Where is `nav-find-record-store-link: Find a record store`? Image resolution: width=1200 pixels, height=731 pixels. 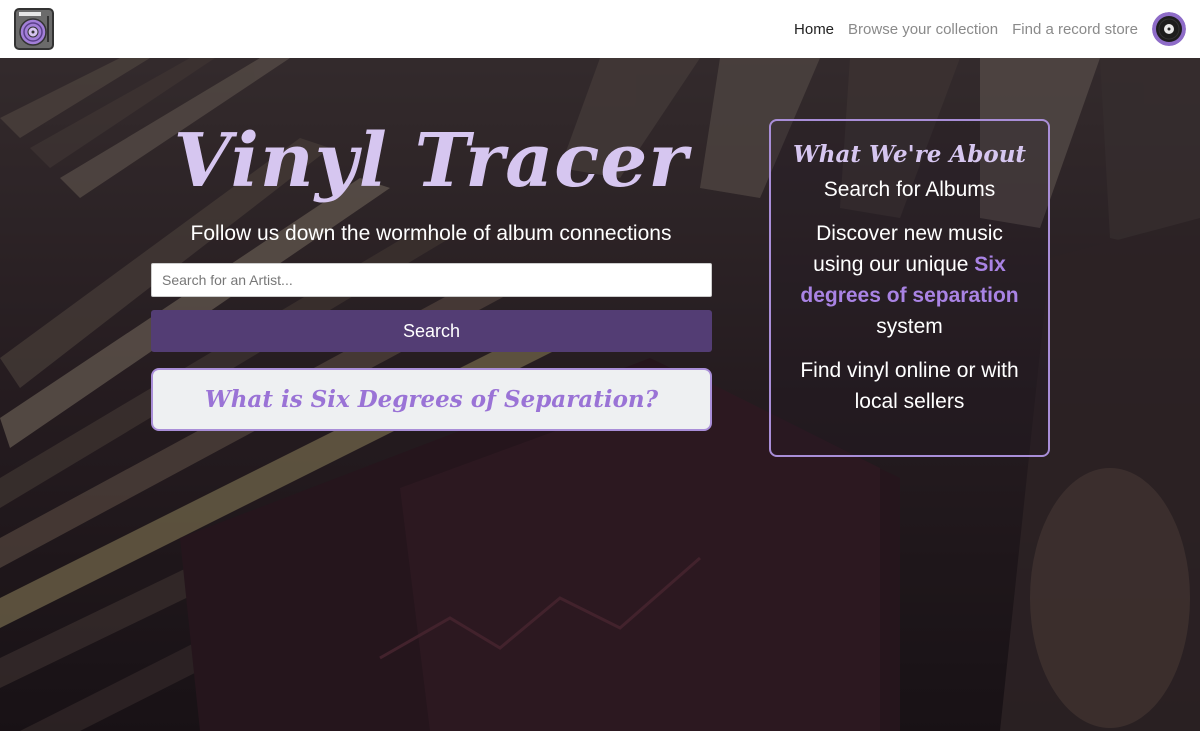 nav-find-record-store-link: Find a record store is located at coordinates (1075, 29).